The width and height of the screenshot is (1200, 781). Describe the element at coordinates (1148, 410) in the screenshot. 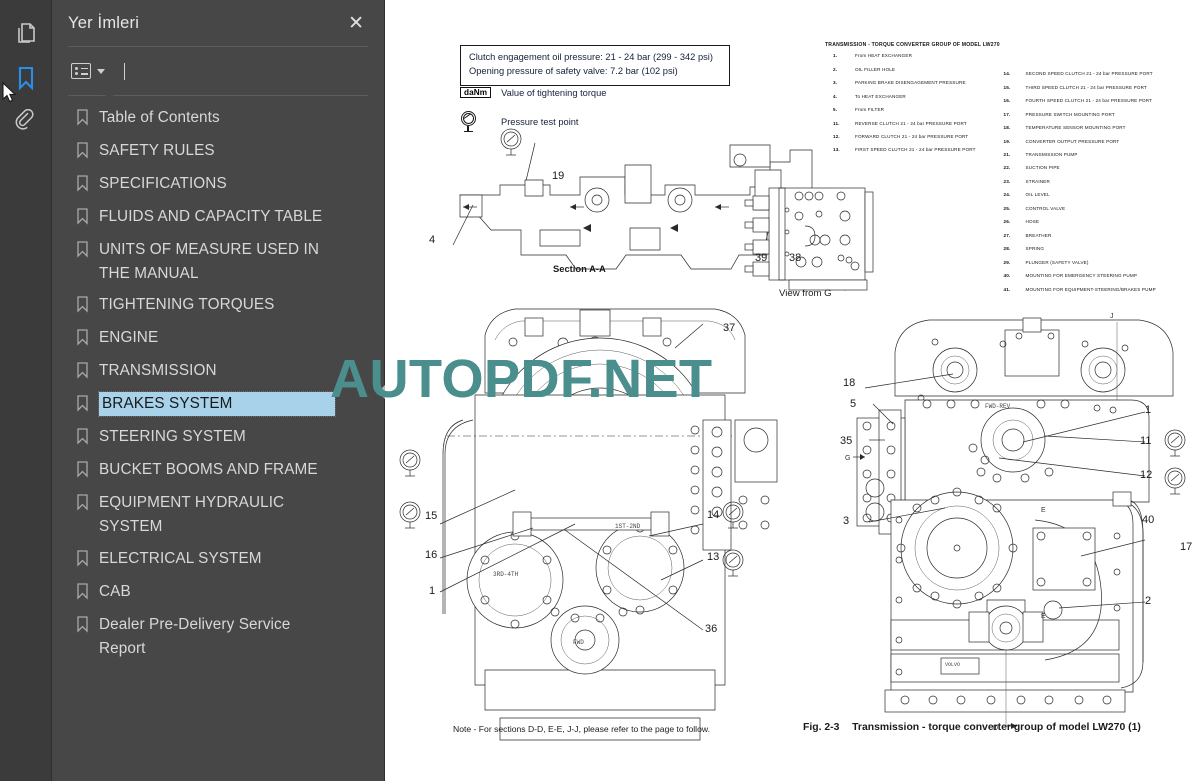

I see `callout-1-right: 1` at that location.